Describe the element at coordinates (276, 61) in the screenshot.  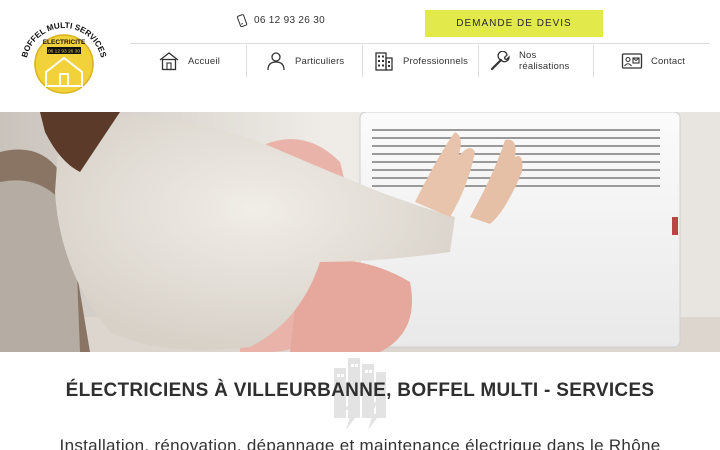
I see `person-icon` at that location.